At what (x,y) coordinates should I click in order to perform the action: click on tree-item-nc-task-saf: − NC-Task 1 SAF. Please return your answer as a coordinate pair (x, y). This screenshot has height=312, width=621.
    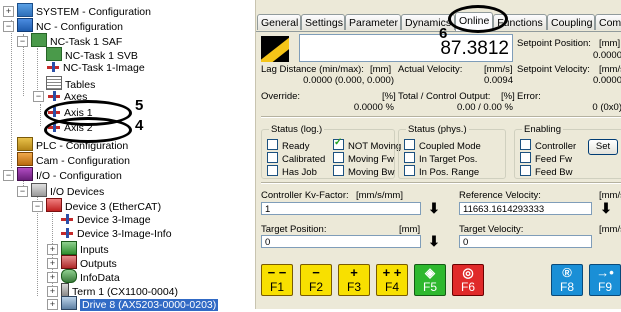
    Looking at the image, I should click on (69, 40).